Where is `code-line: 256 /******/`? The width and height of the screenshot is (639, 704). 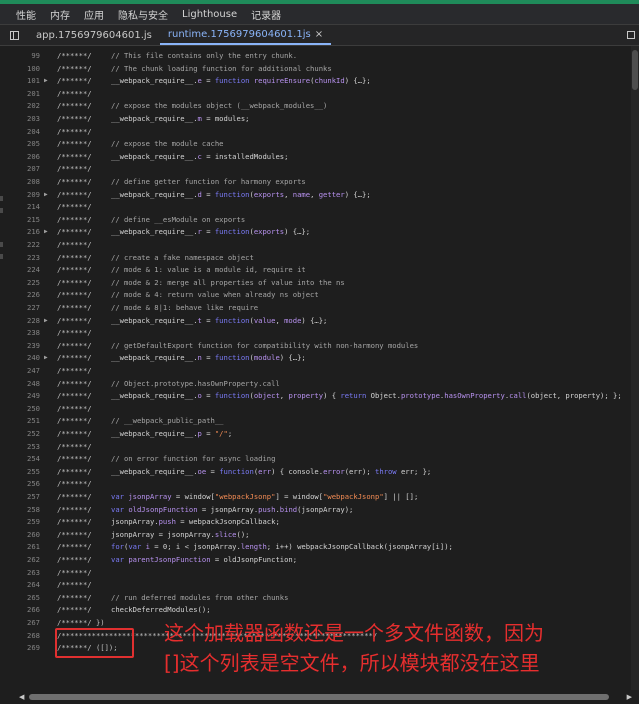 code-line: 256 /******/ is located at coordinates (319, 484).